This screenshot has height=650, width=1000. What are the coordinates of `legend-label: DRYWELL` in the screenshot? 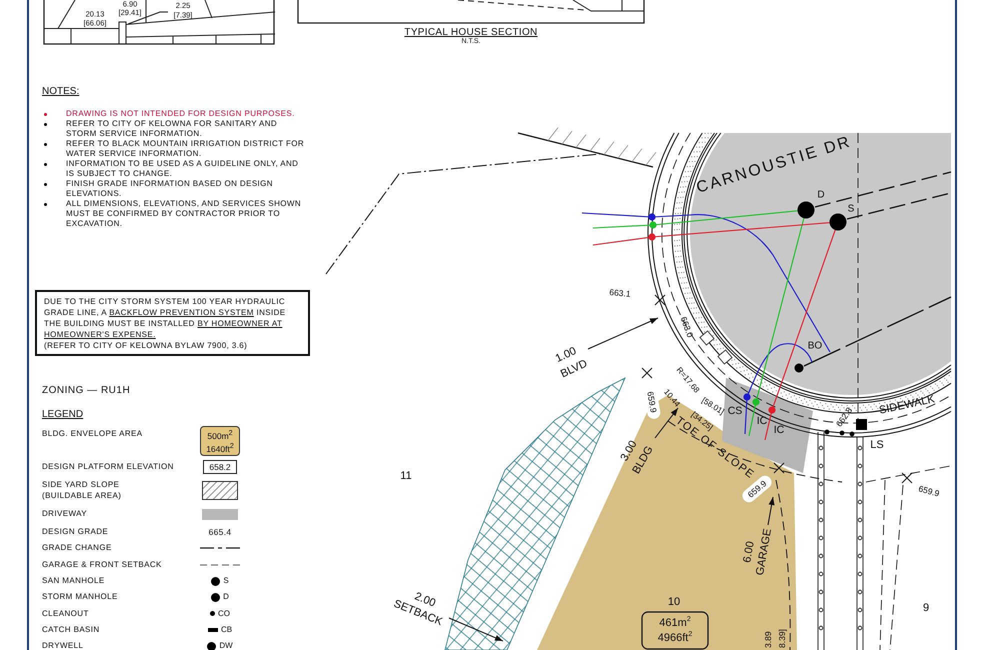 It's located at (63, 645).